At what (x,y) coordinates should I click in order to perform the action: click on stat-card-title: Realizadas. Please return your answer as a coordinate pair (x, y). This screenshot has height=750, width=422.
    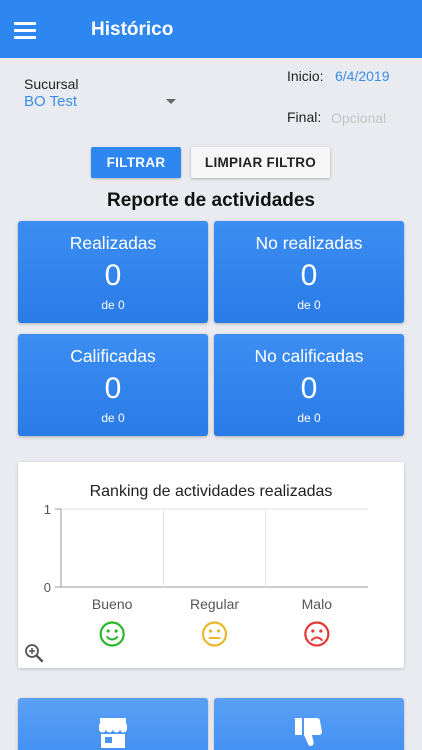
    Looking at the image, I should click on (113, 243).